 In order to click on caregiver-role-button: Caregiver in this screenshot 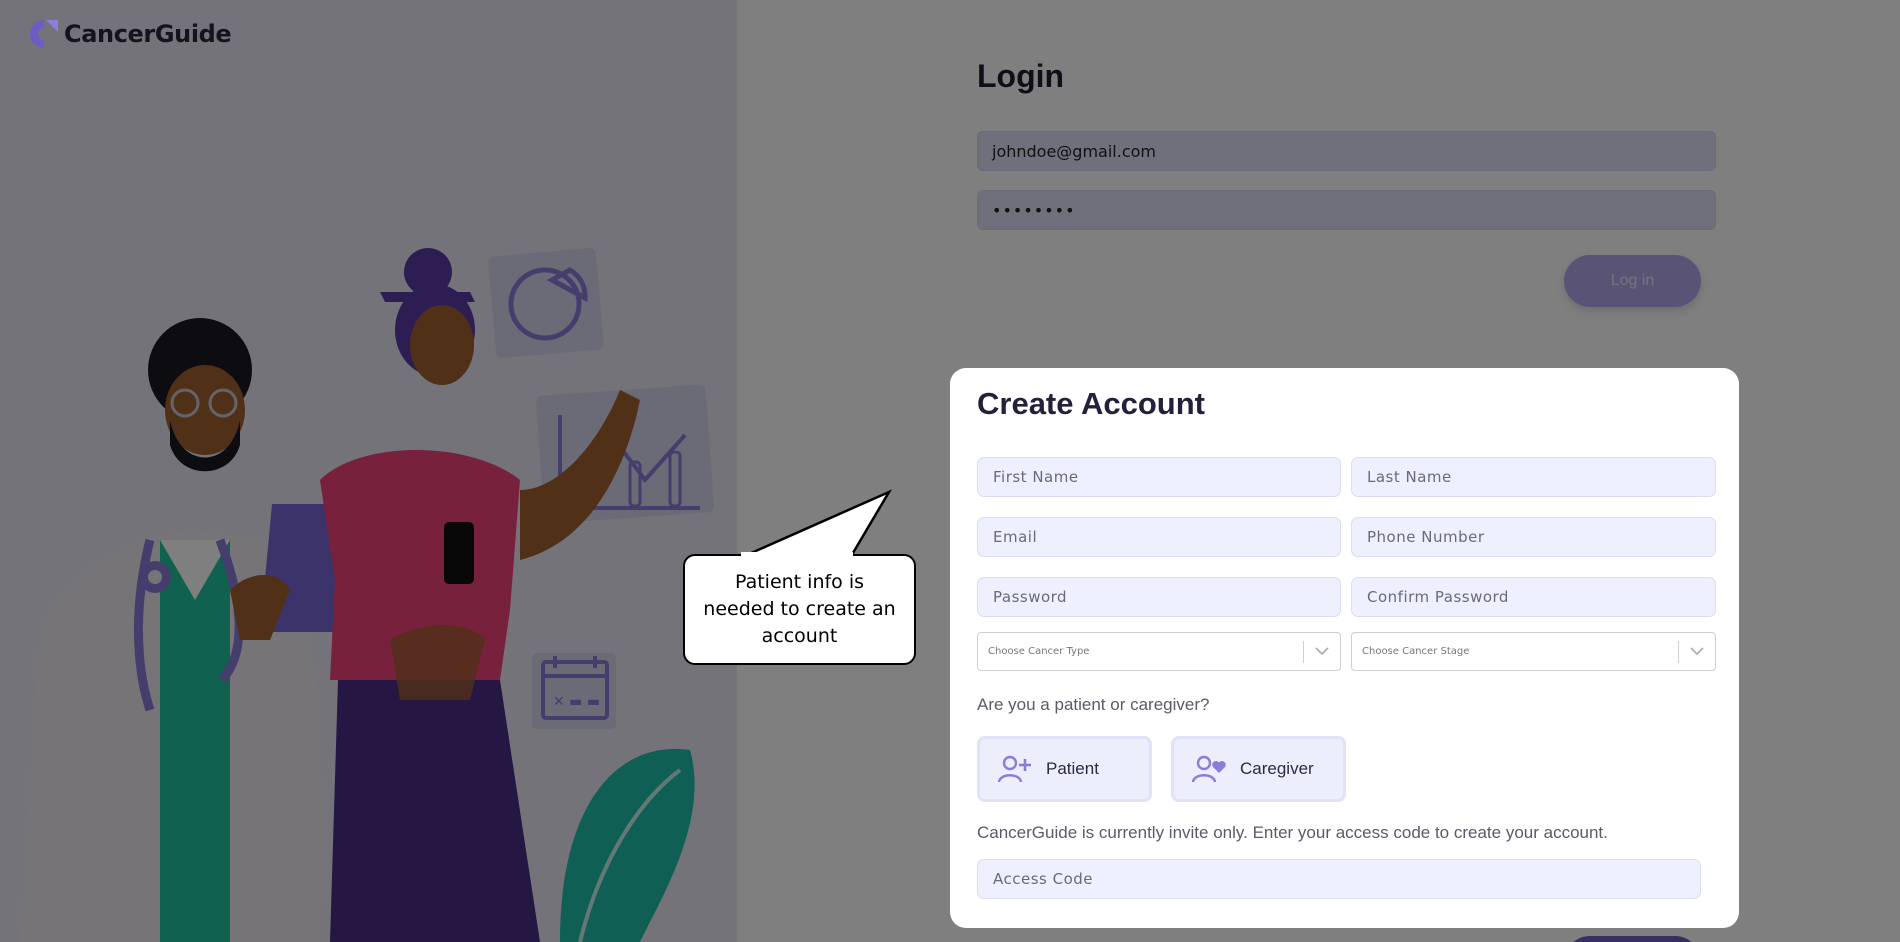, I will do `click(1258, 769)`.